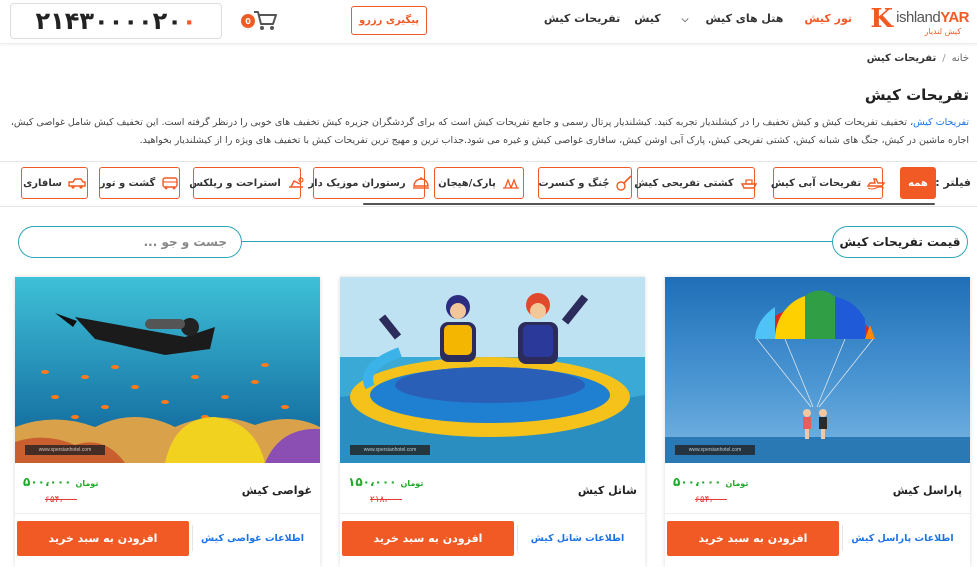 Image resolution: width=977 pixels, height=567 pixels. I want to click on intro-link: تفریحات کیش, so click(941, 122).